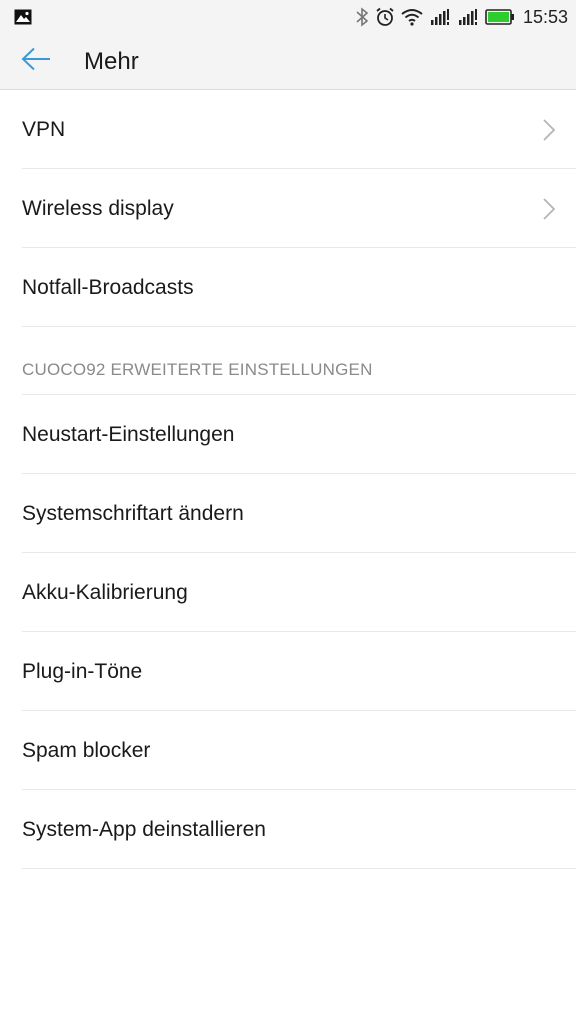  Describe the element at coordinates (288, 208) in the screenshot. I see `setting-item-wireless-display: Wireless display` at that location.